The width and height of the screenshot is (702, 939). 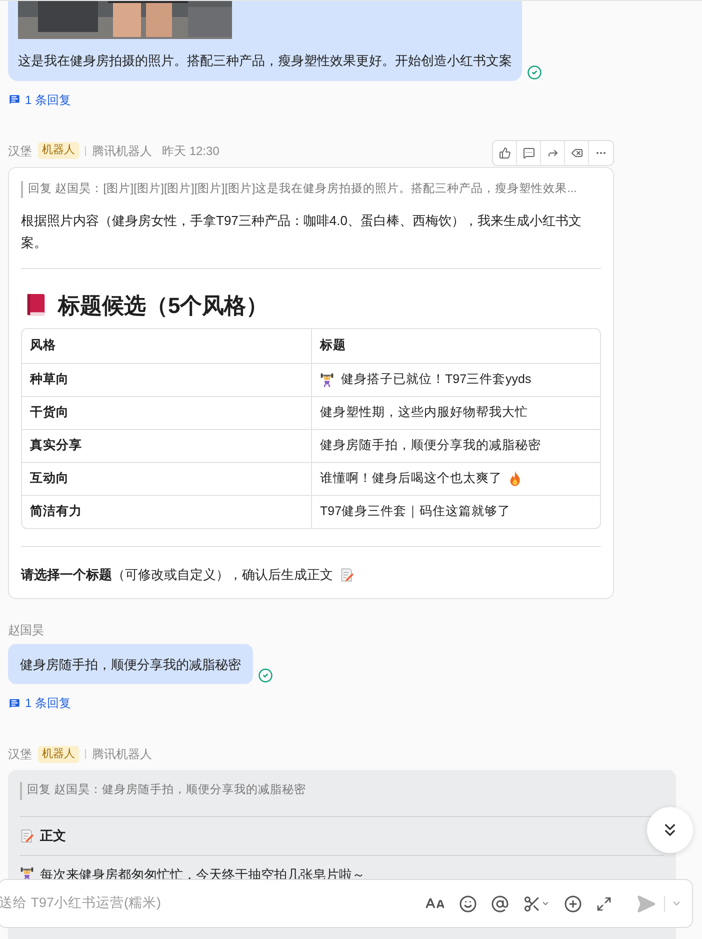 What do you see at coordinates (411, 479) in the screenshot?
I see `table-cell-text: 谁懂啊！健身后喝这个也太爽了` at bounding box center [411, 479].